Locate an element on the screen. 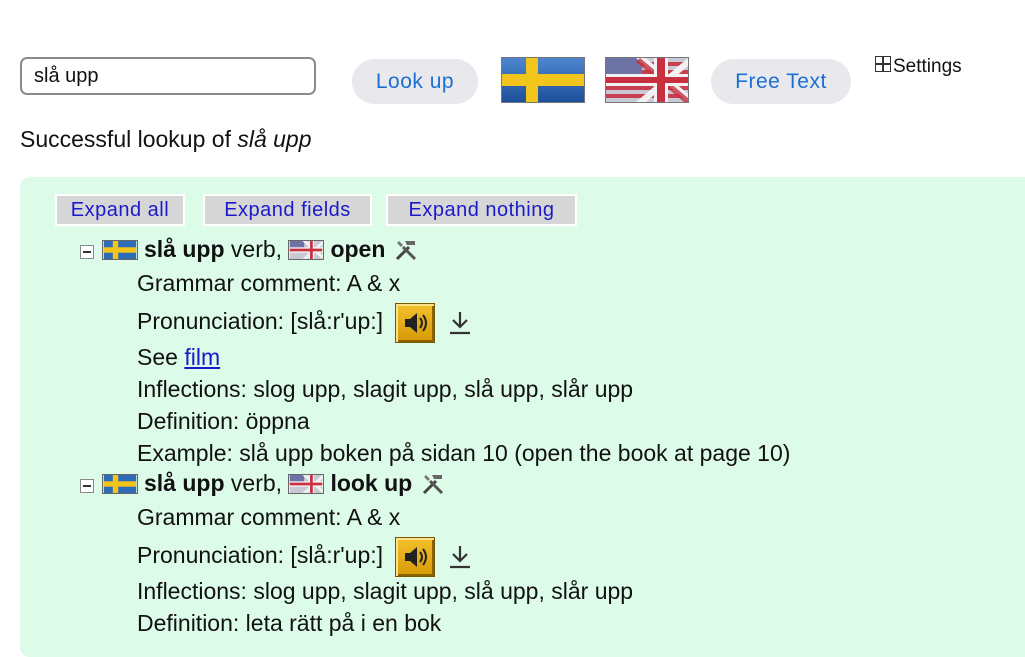 The image size is (1025, 657). entry-header: slå upp verb, open is located at coordinates (249, 249).